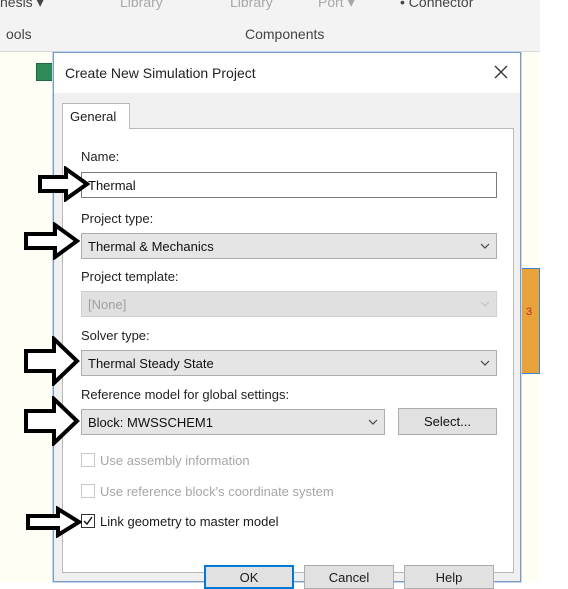  I want to click on project-type-value: Thermal & Mechanics, so click(151, 246).